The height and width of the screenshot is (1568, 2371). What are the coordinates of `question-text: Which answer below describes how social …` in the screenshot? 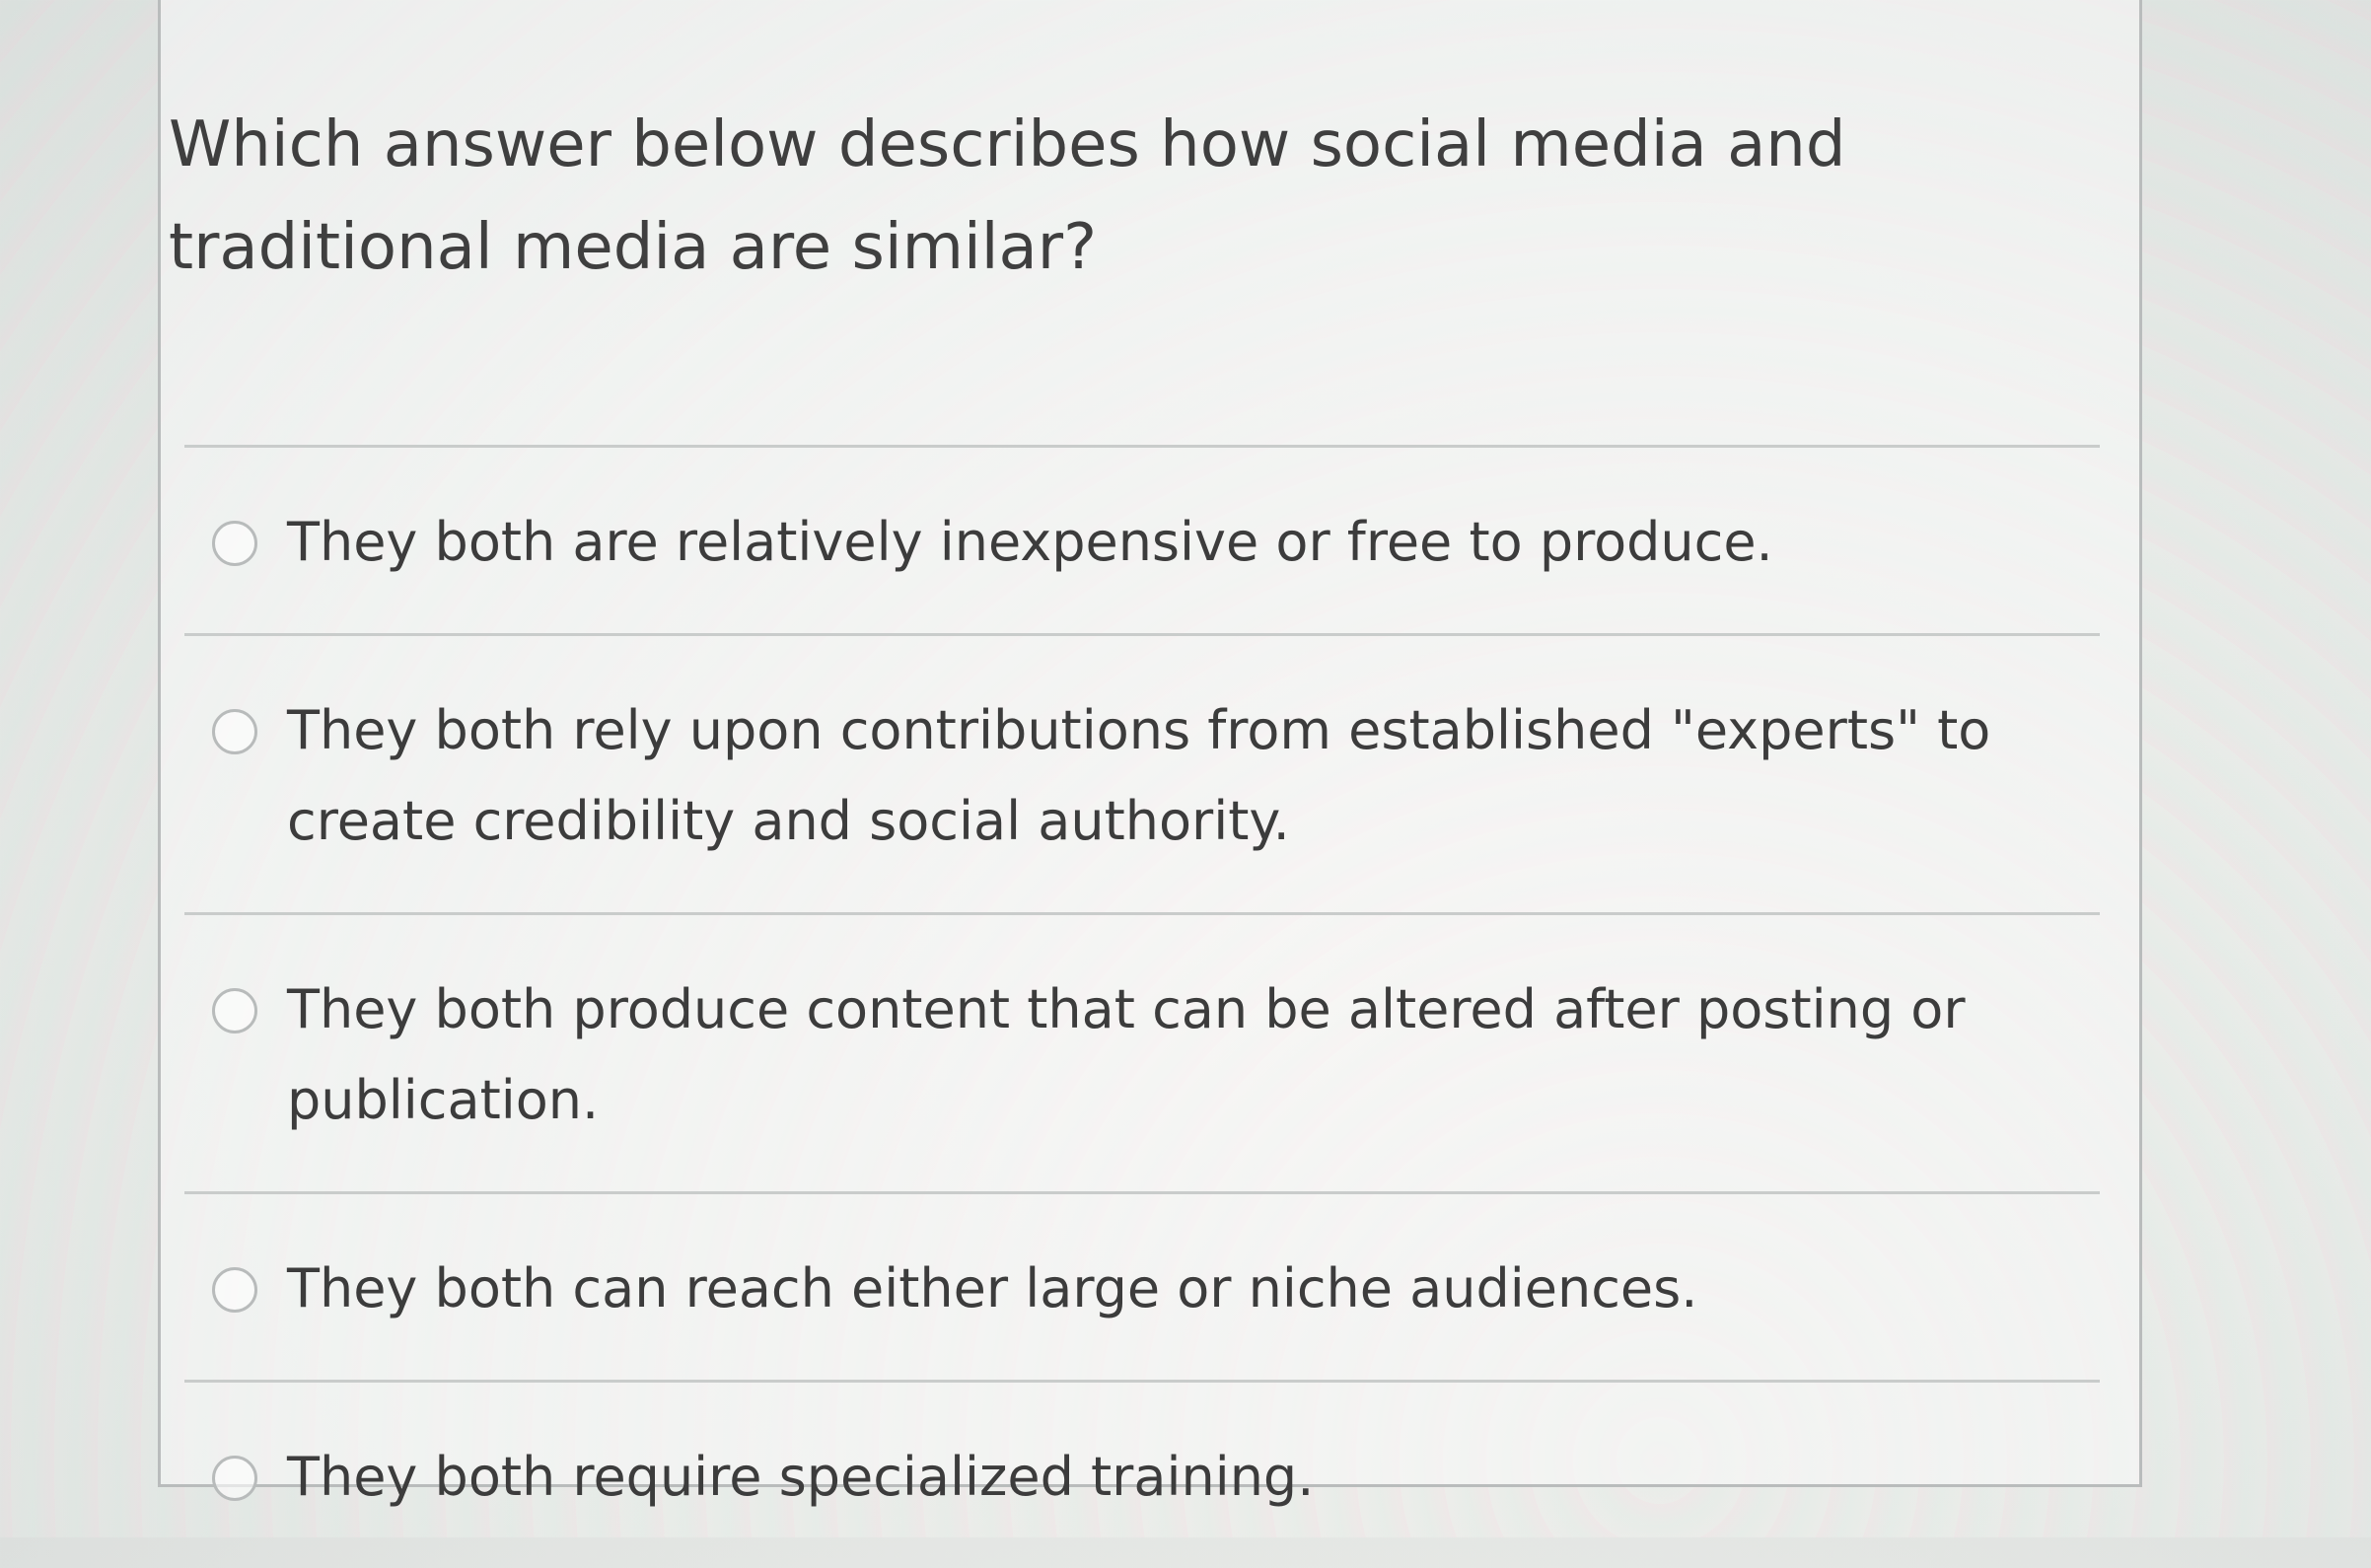 It's located at (1007, 196).